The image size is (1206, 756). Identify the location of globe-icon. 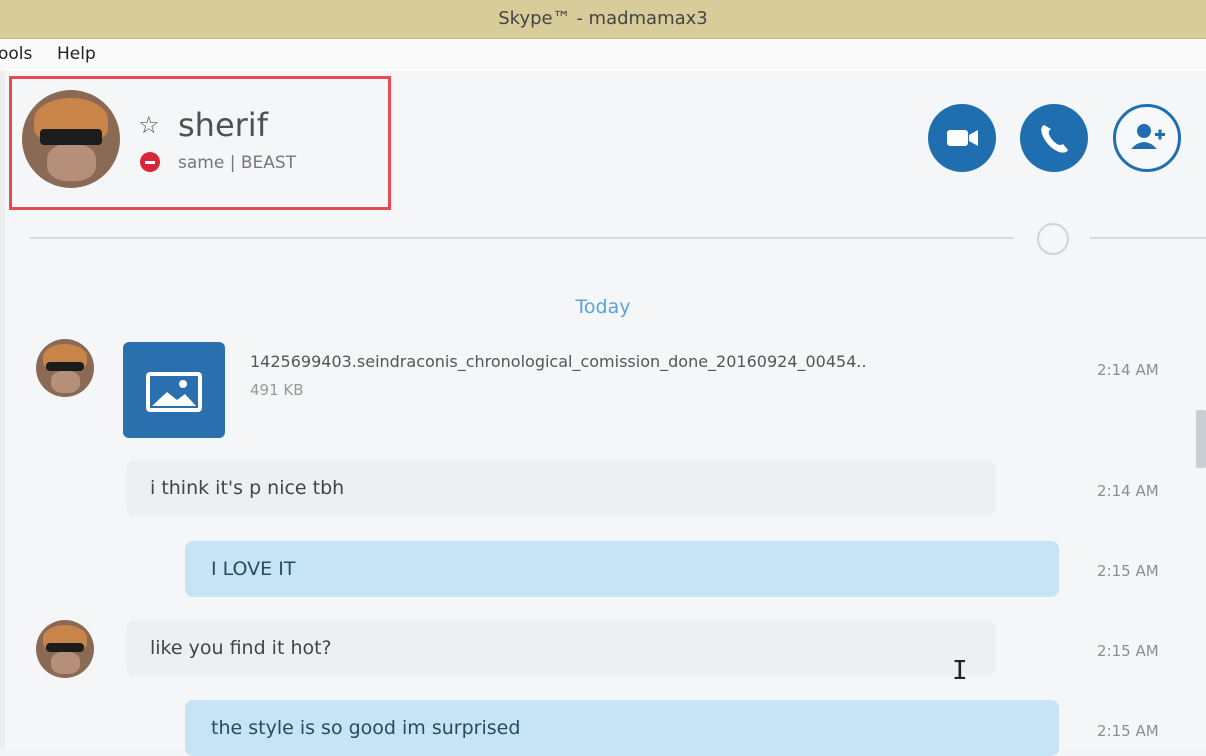
(1053, 239).